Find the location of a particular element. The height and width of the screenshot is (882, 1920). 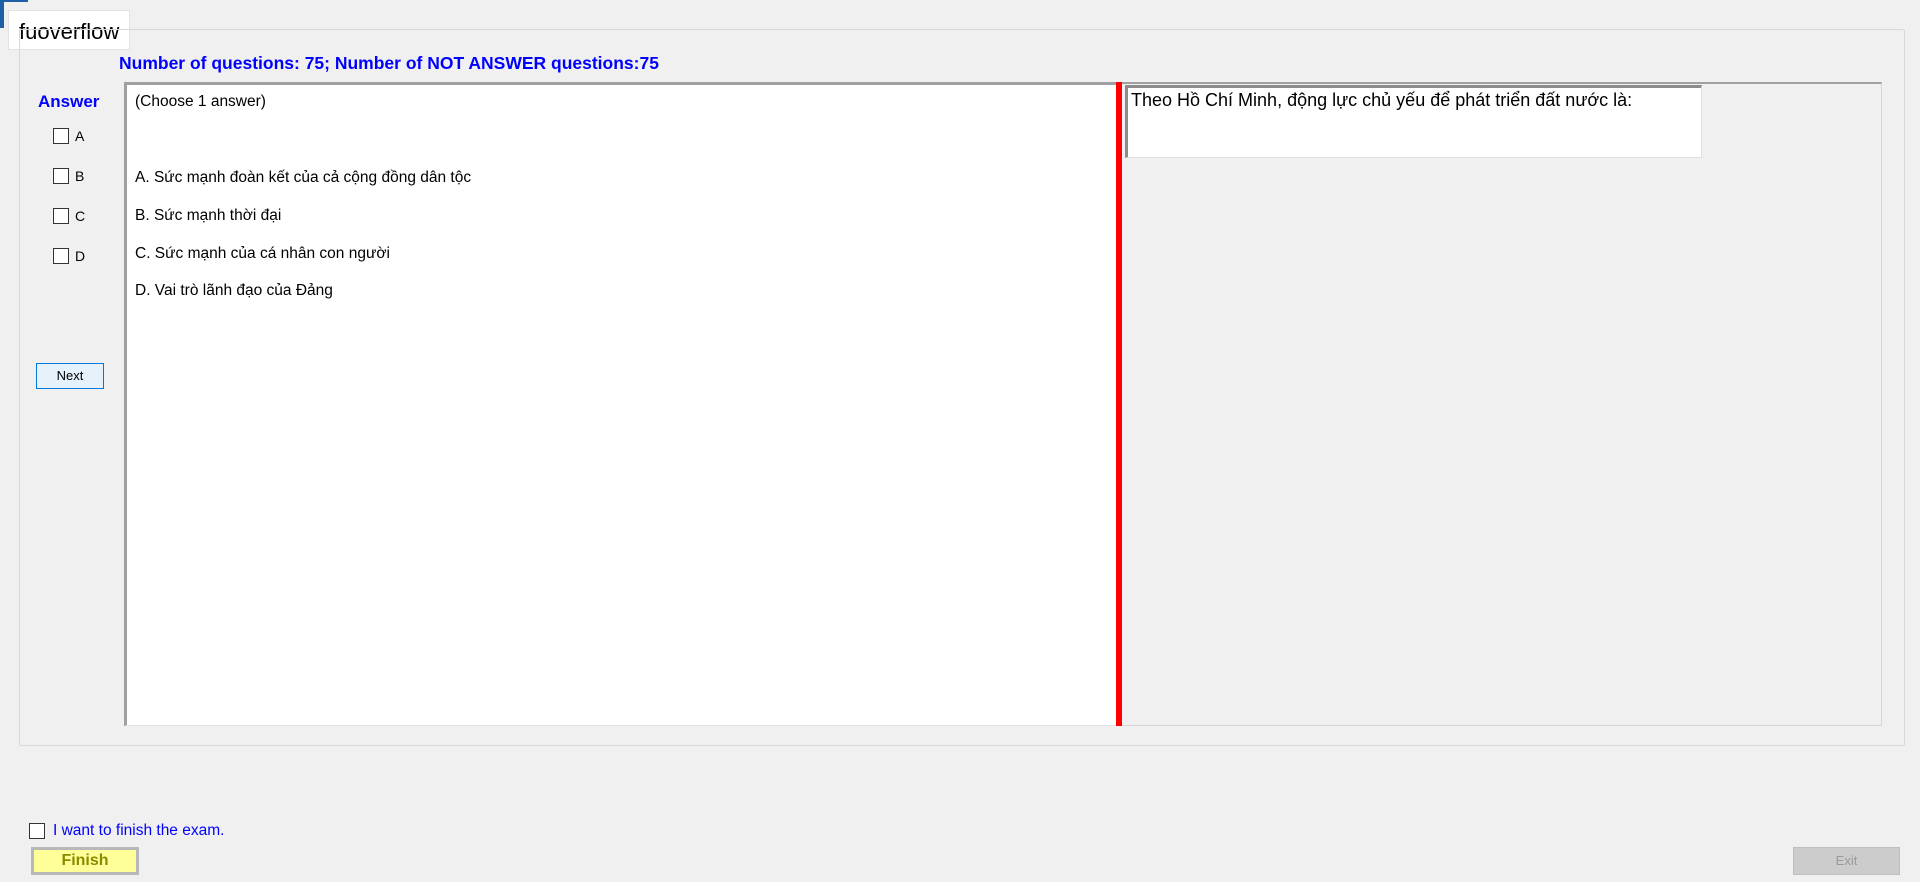

answer-c-label: C is located at coordinates (80, 216).